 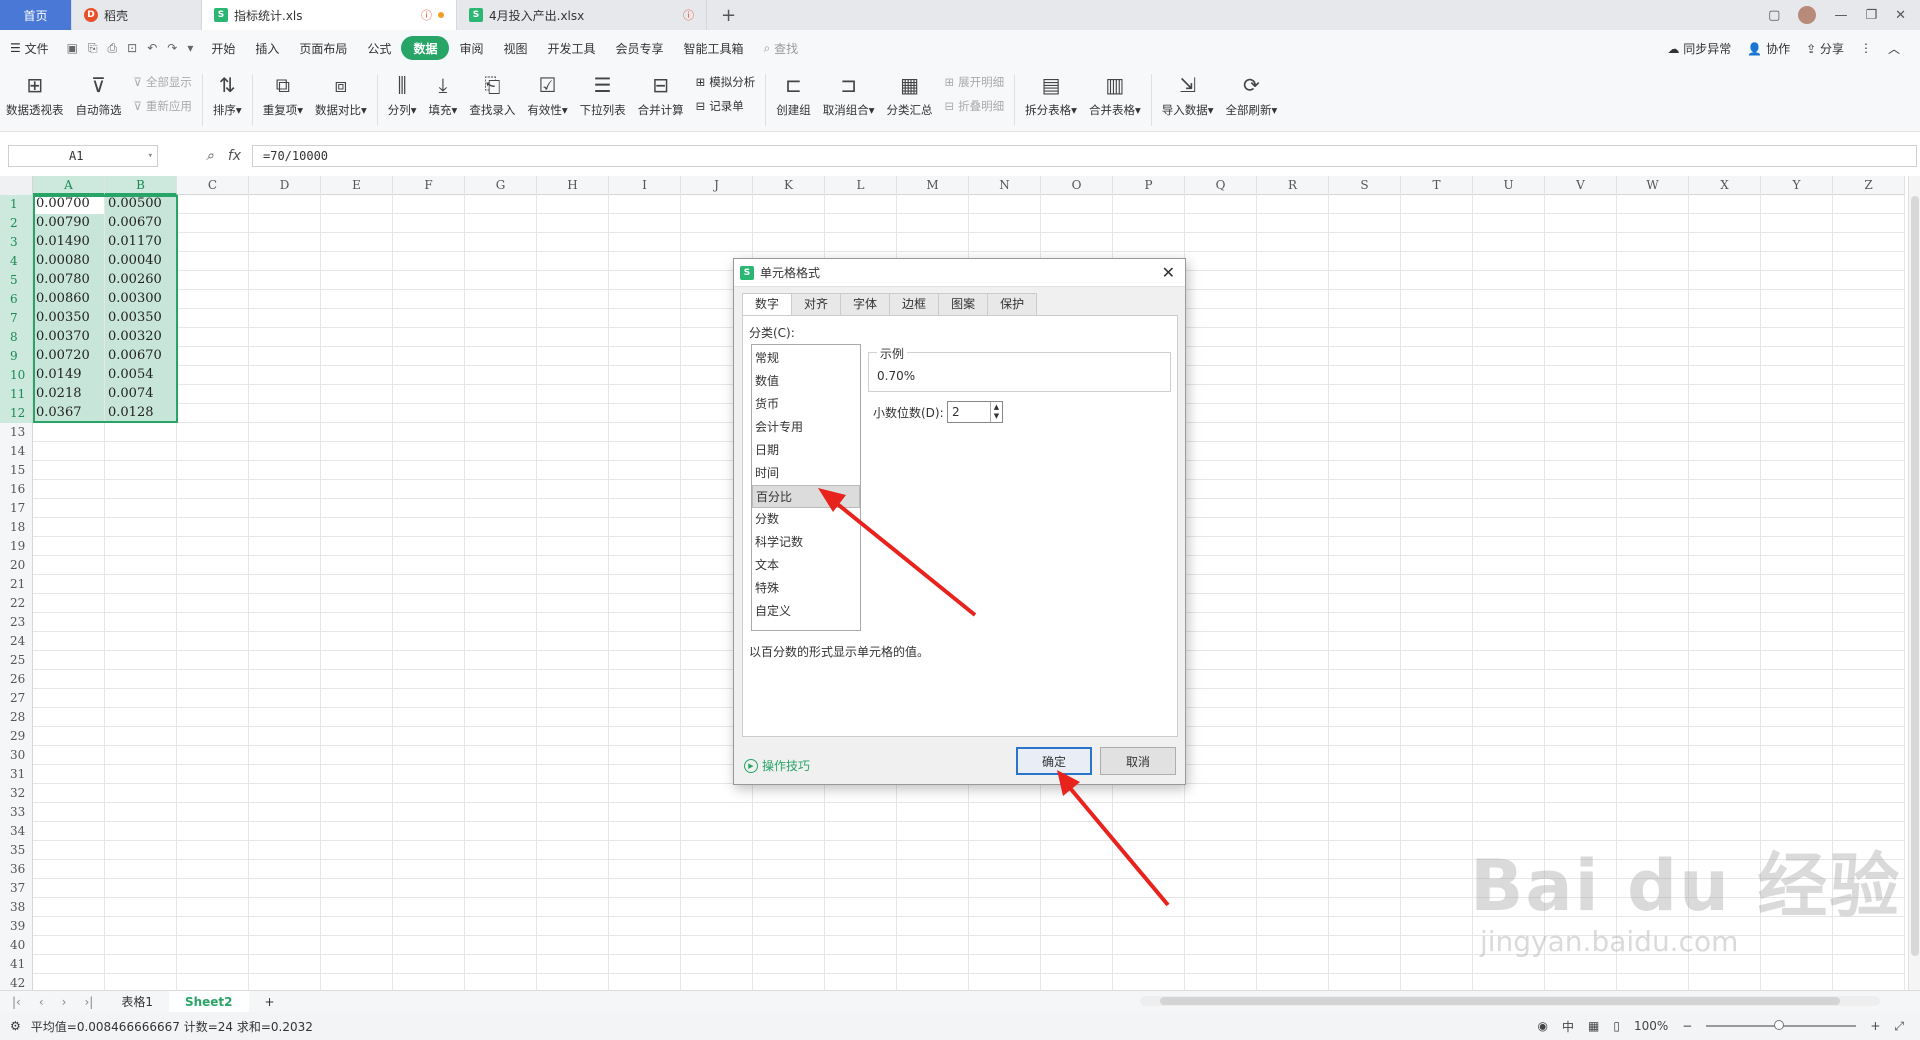 What do you see at coordinates (83, 156) in the screenshot?
I see `name-box: A1 ▾` at bounding box center [83, 156].